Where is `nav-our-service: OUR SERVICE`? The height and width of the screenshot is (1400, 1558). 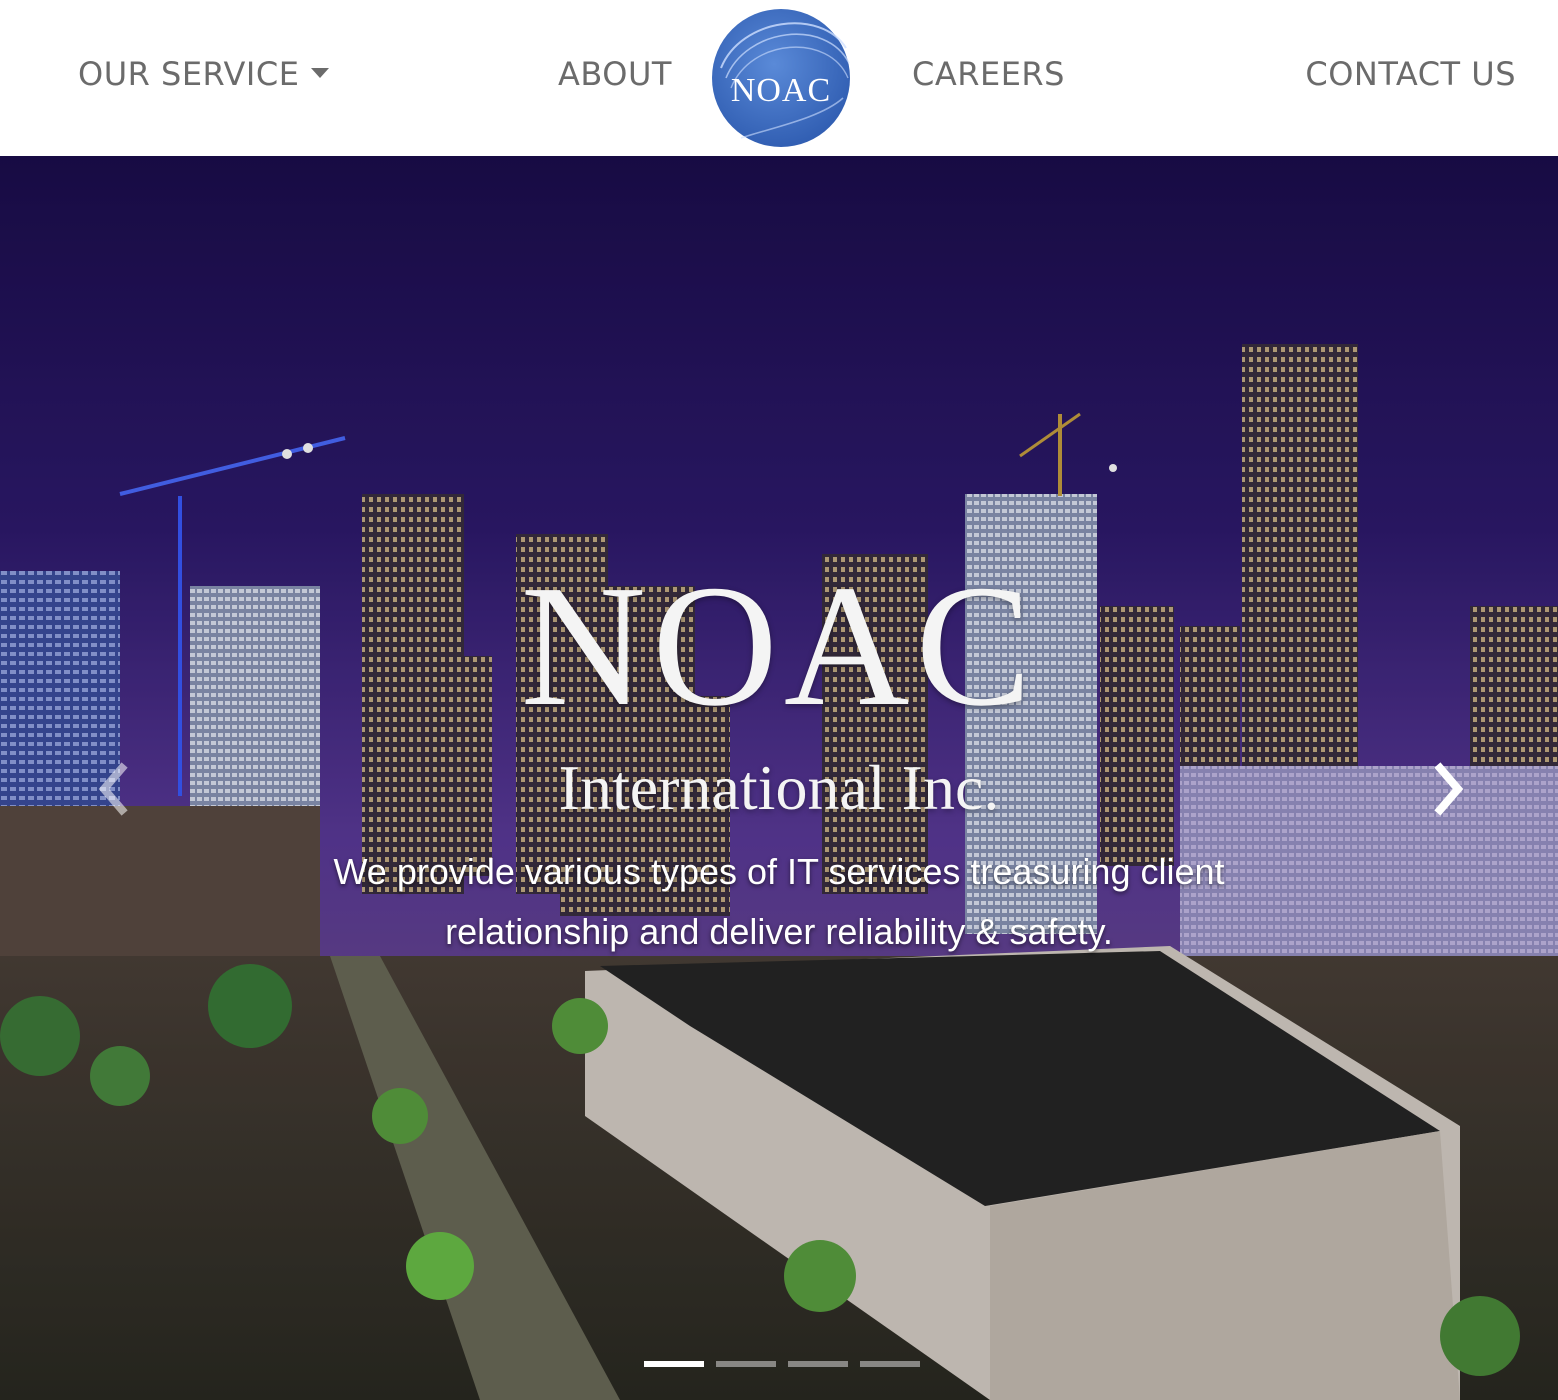 nav-our-service: OUR SERVICE is located at coordinates (204, 74).